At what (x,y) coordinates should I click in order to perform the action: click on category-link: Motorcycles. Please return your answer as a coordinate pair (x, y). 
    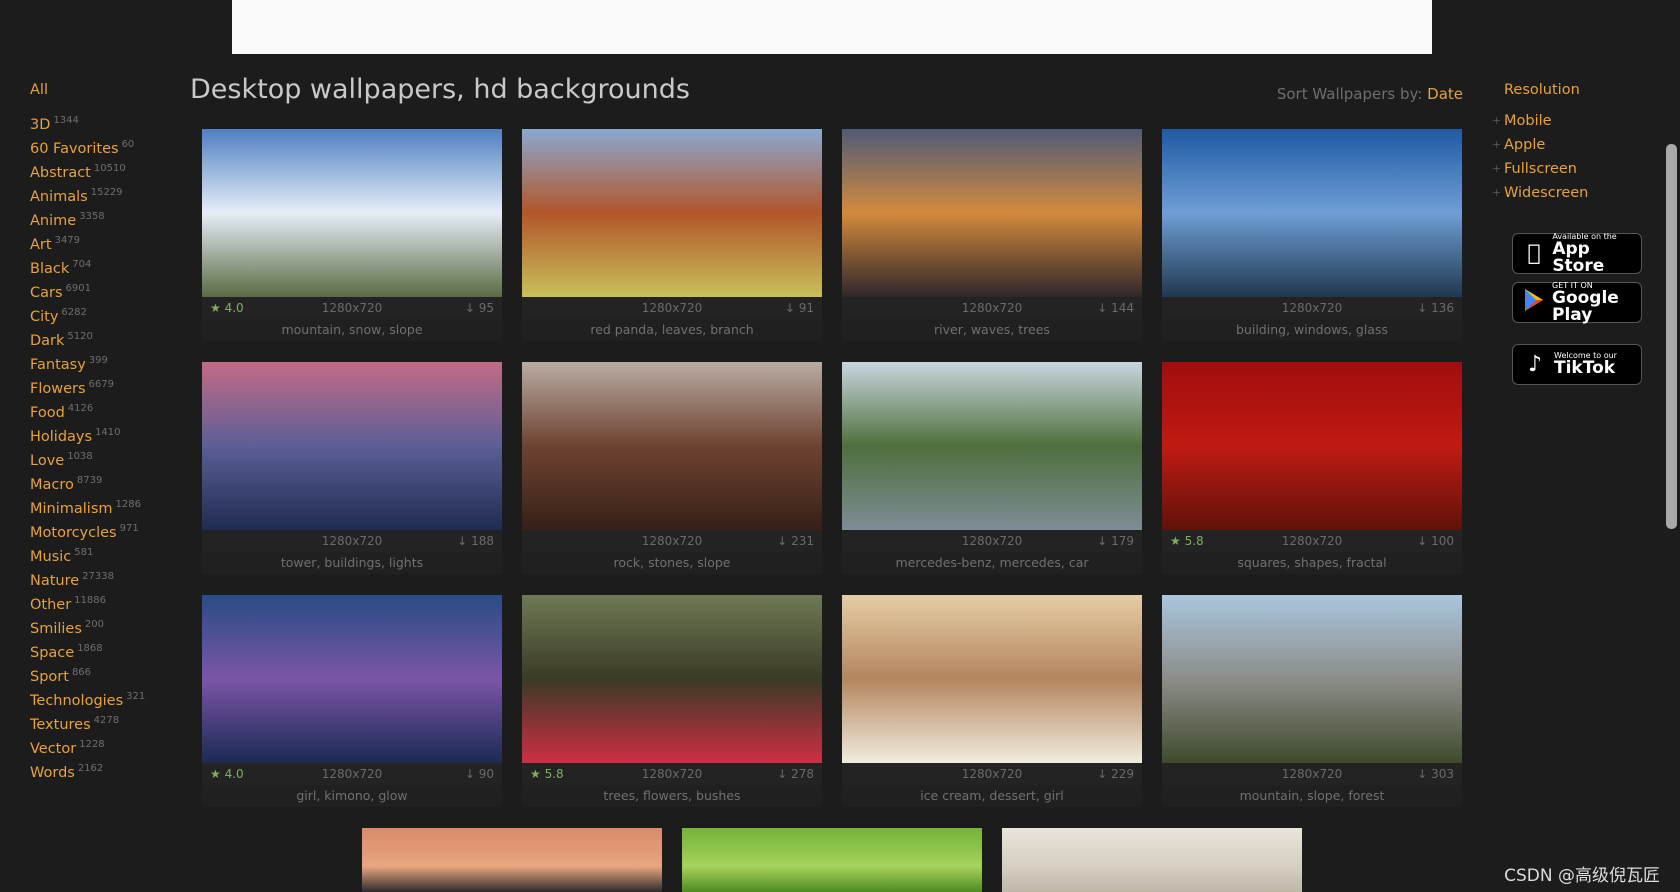
    Looking at the image, I should click on (73, 533).